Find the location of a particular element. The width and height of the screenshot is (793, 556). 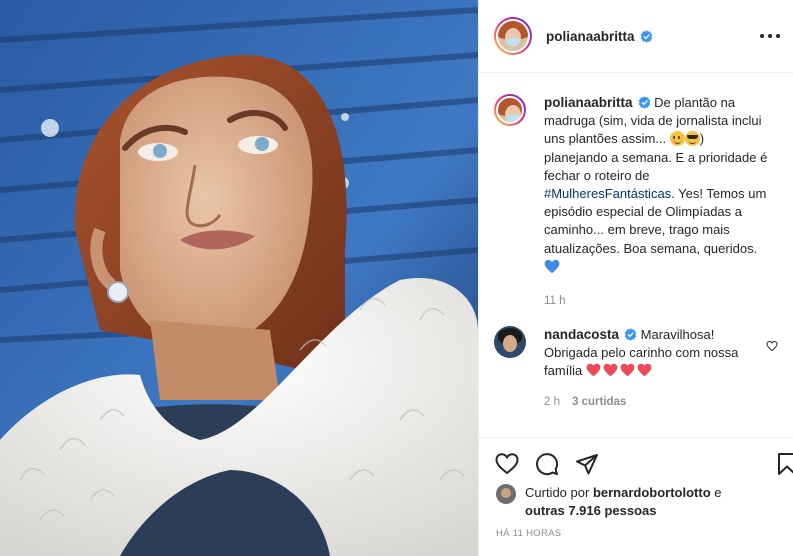

caption-line: ) is located at coordinates (702, 139).